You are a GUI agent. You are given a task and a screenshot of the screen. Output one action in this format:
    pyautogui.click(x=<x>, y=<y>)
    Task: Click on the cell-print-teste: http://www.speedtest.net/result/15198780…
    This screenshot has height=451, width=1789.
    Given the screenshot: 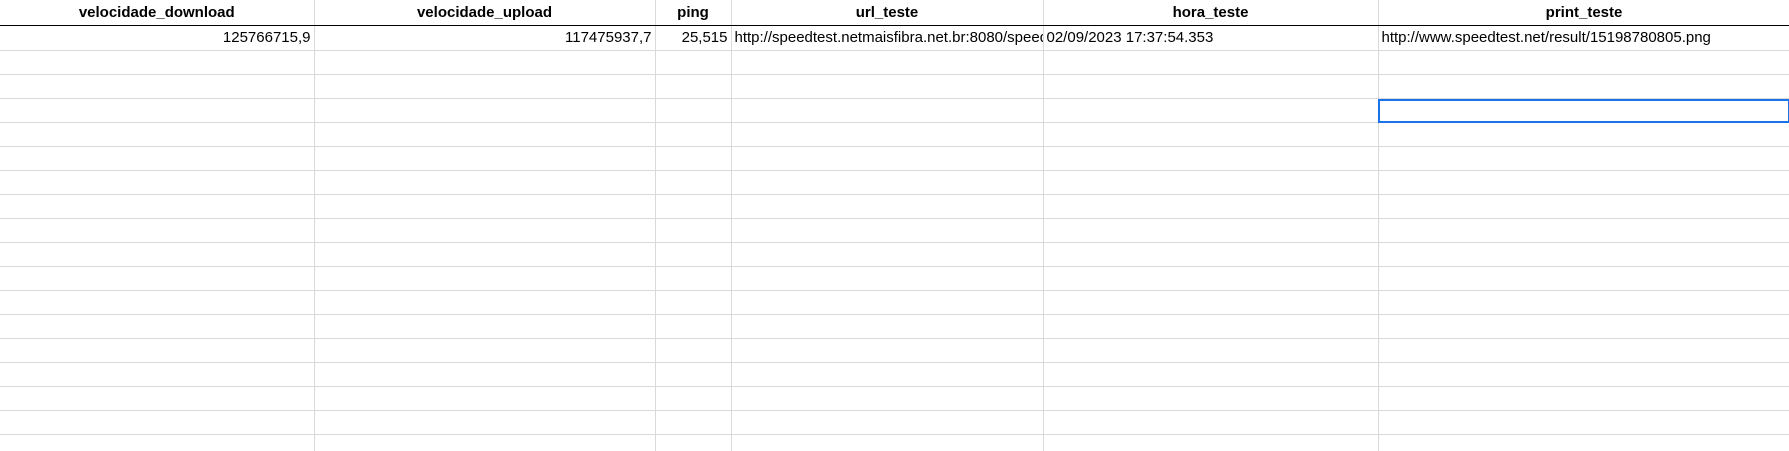 What is the action you would take?
    pyautogui.click(x=1583, y=38)
    